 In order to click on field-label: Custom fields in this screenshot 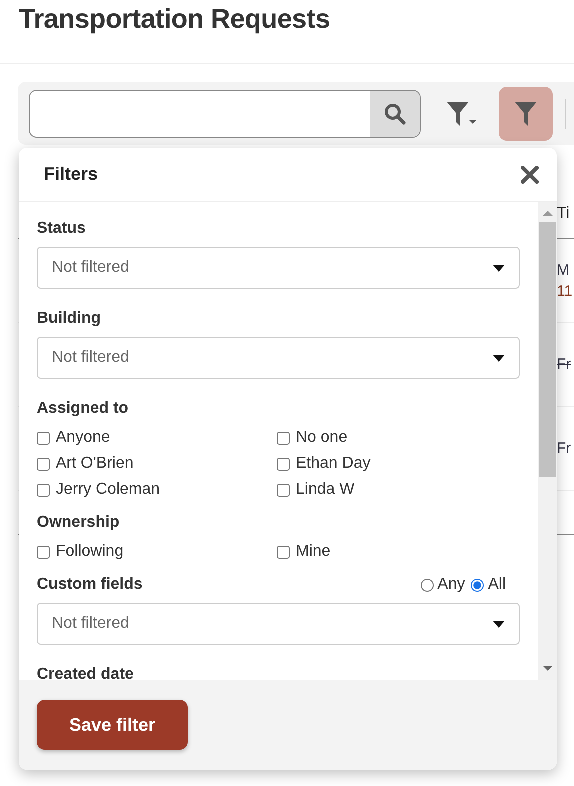, I will do `click(90, 585)`.